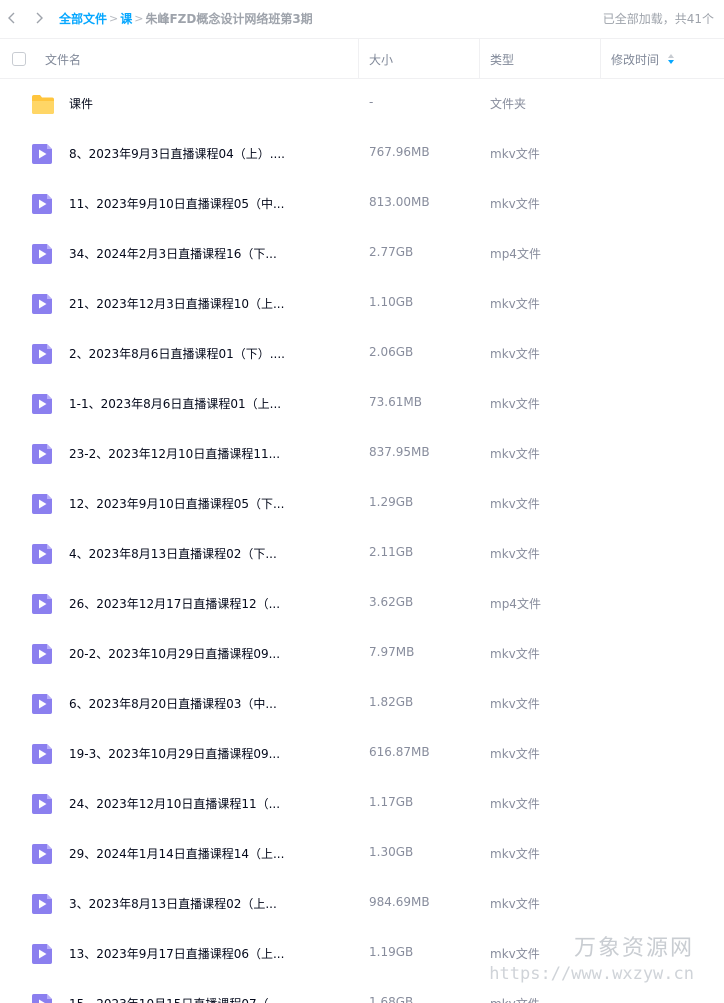 Image resolution: width=724 pixels, height=1003 pixels. Describe the element at coordinates (362, 554) in the screenshot. I see `table-row: 4、2023年8月13日直播课程02（下... 2.11GB mkv文件` at that location.